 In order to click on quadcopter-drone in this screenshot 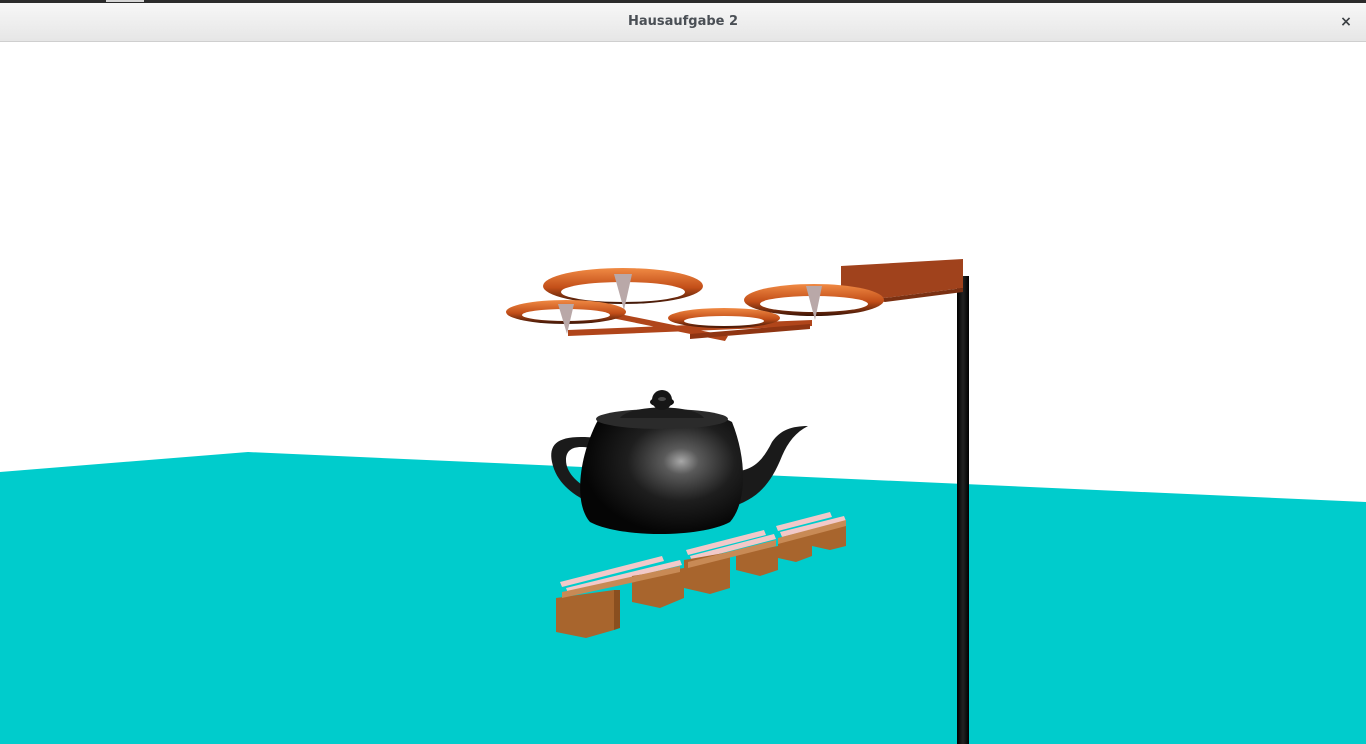, I will do `click(695, 304)`.